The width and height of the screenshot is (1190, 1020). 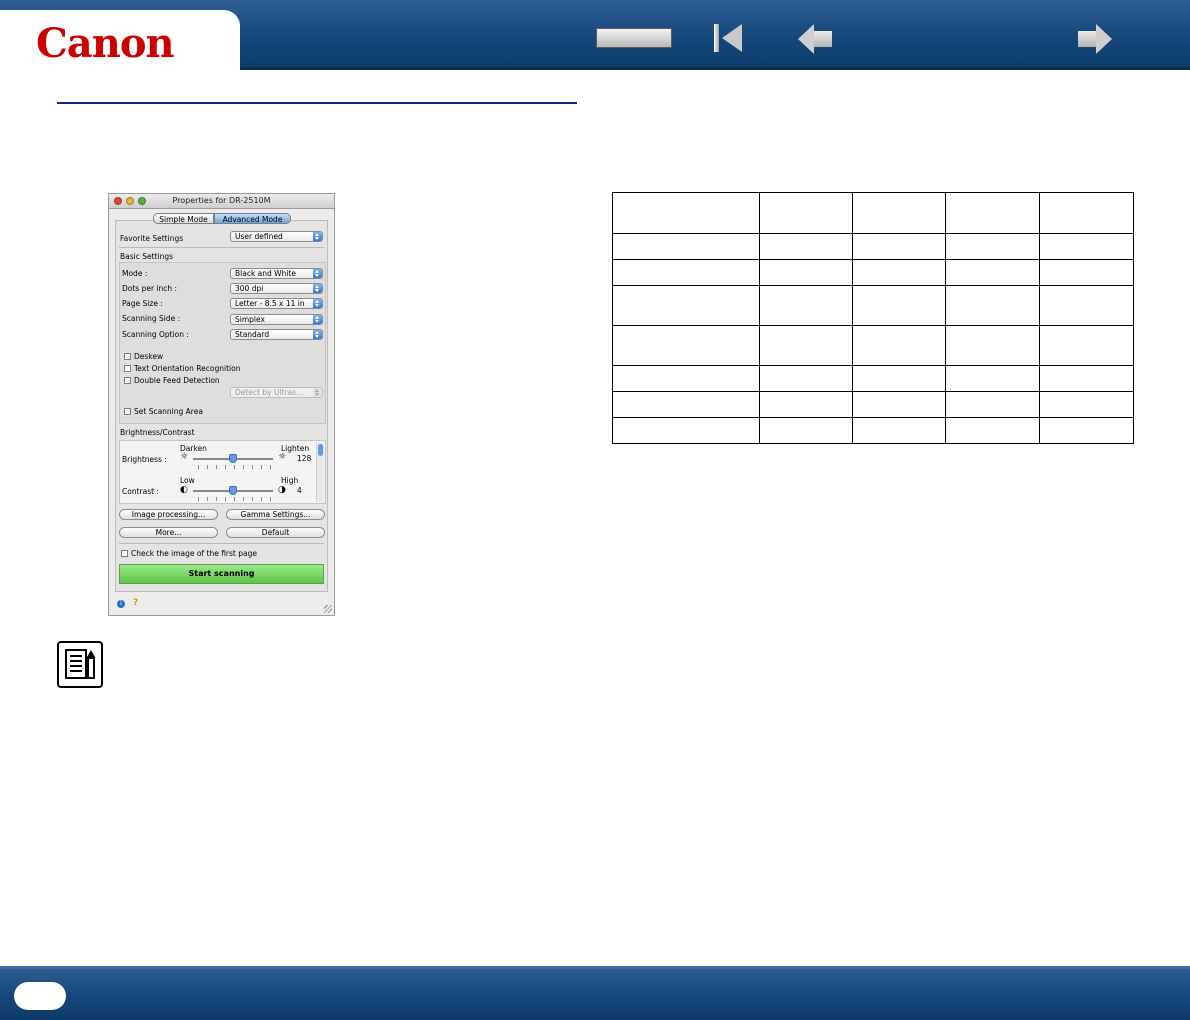 I want to click on note-icon, so click(x=80, y=664).